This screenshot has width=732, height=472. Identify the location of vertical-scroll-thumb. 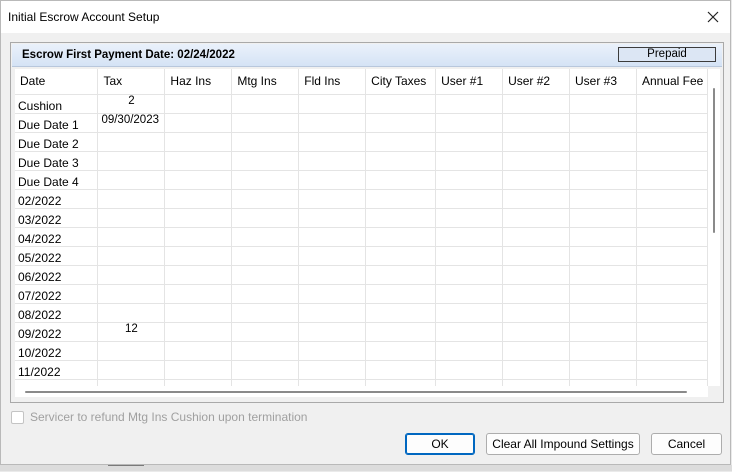
(714, 160).